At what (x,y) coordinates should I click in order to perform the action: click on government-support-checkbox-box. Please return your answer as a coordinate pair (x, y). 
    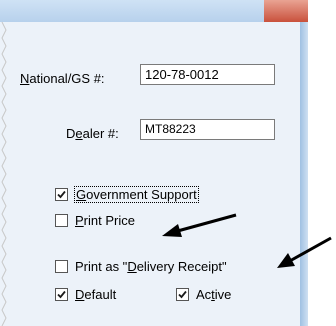
    Looking at the image, I should click on (61, 194).